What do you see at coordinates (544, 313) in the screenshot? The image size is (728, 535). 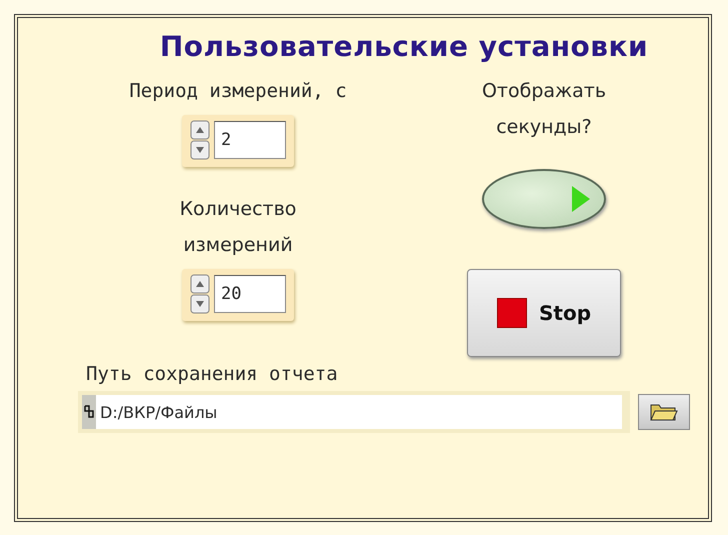 I see `stop-button: Stop` at bounding box center [544, 313].